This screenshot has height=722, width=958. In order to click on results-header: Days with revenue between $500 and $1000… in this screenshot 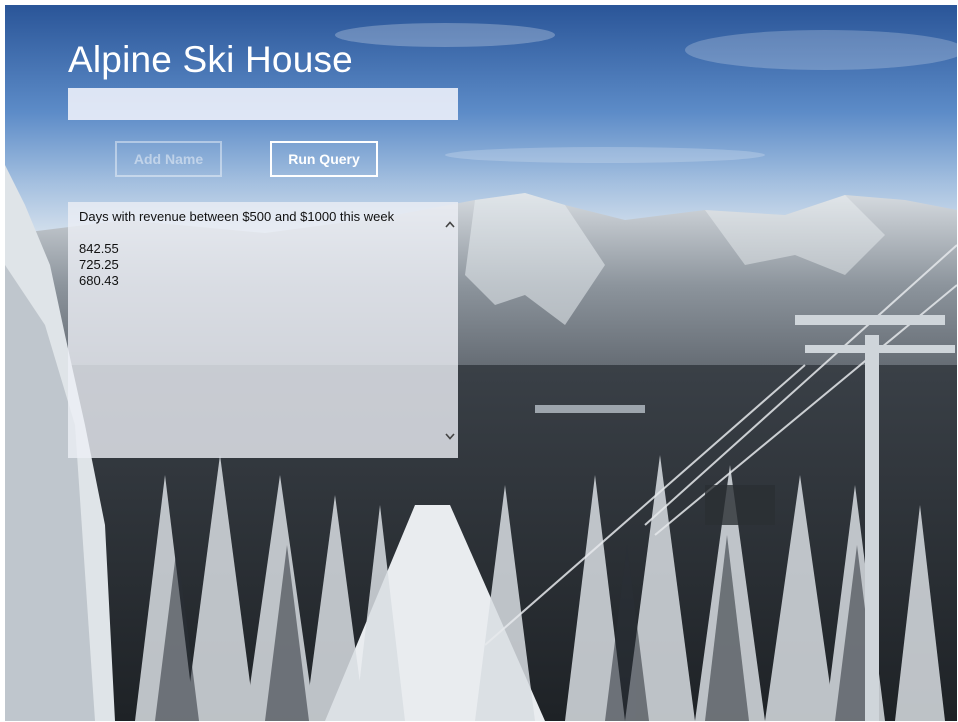, I will do `click(237, 216)`.